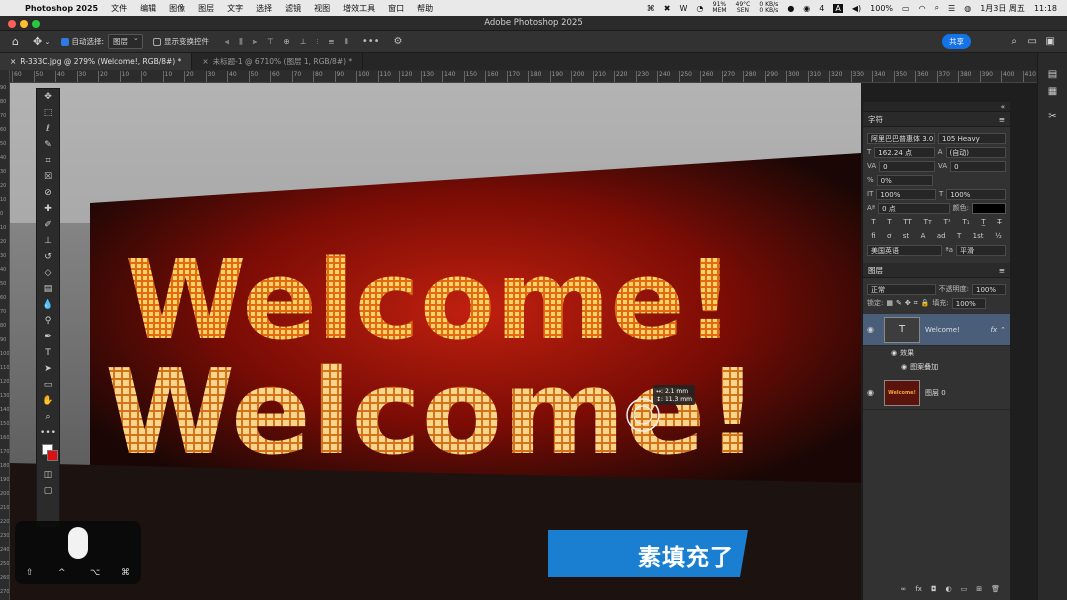  Describe the element at coordinates (48, 273) in the screenshot. I see `eraser-icon: ◇` at that location.